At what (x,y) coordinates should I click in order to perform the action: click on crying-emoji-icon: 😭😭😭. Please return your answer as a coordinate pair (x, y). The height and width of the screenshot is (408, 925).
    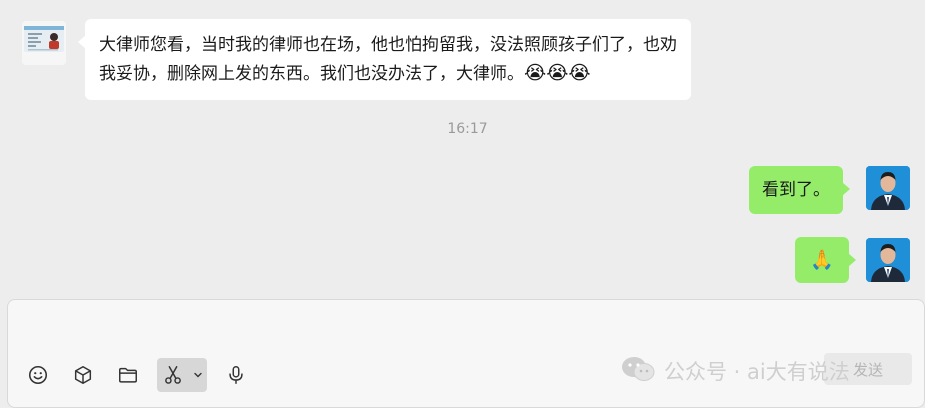
    Looking at the image, I should click on (557, 73).